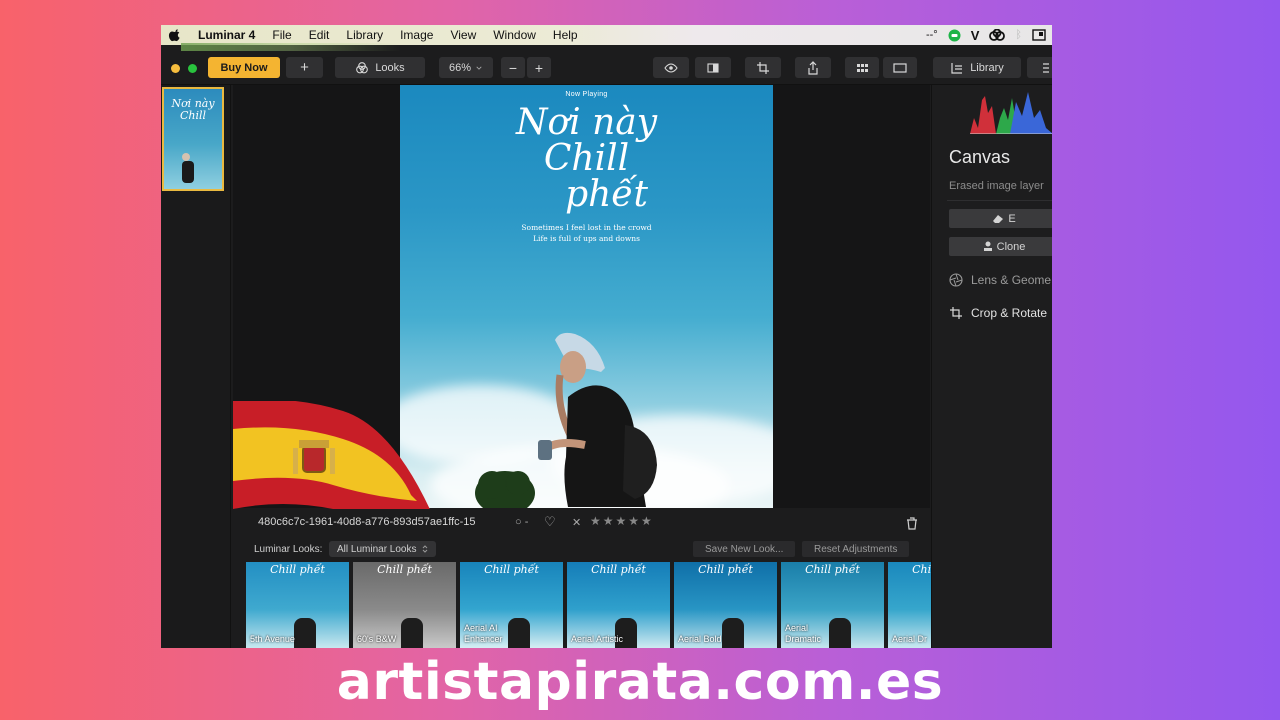 This screenshot has width=1280, height=720. What do you see at coordinates (483, 633) in the screenshot?
I see `look-name: Aerial AI Enhancer` at bounding box center [483, 633].